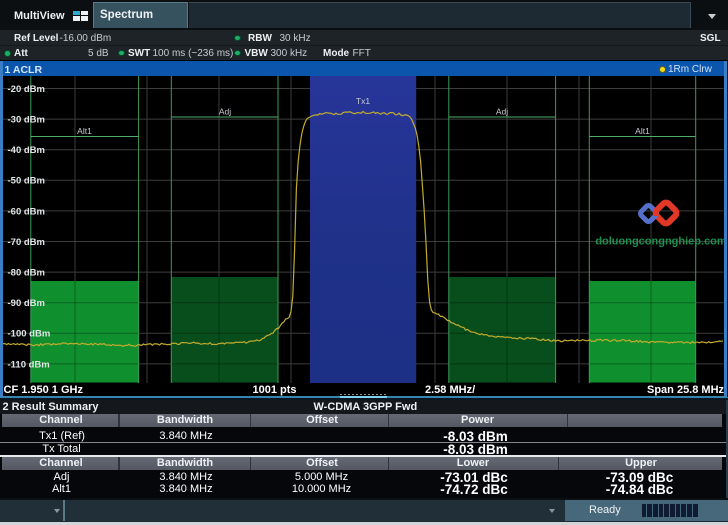 Image resolution: width=728 pixels, height=525 pixels. Describe the element at coordinates (661, 242) in the screenshot. I see `svg-text: doluongcongnghiep.com` at that location.